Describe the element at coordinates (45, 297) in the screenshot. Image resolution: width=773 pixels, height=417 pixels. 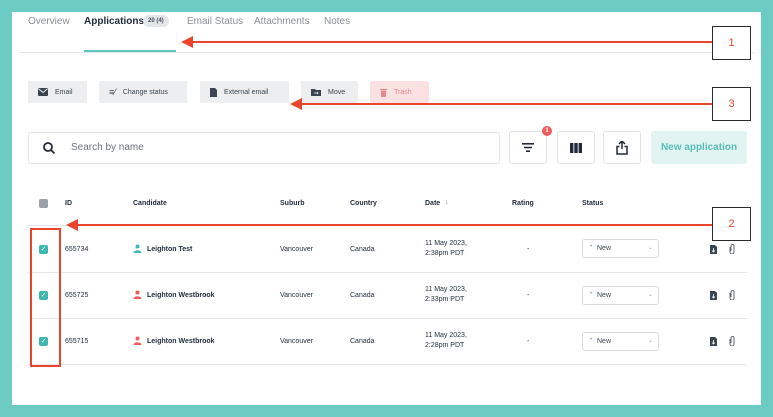
I see `checkbox-highlight-box` at that location.